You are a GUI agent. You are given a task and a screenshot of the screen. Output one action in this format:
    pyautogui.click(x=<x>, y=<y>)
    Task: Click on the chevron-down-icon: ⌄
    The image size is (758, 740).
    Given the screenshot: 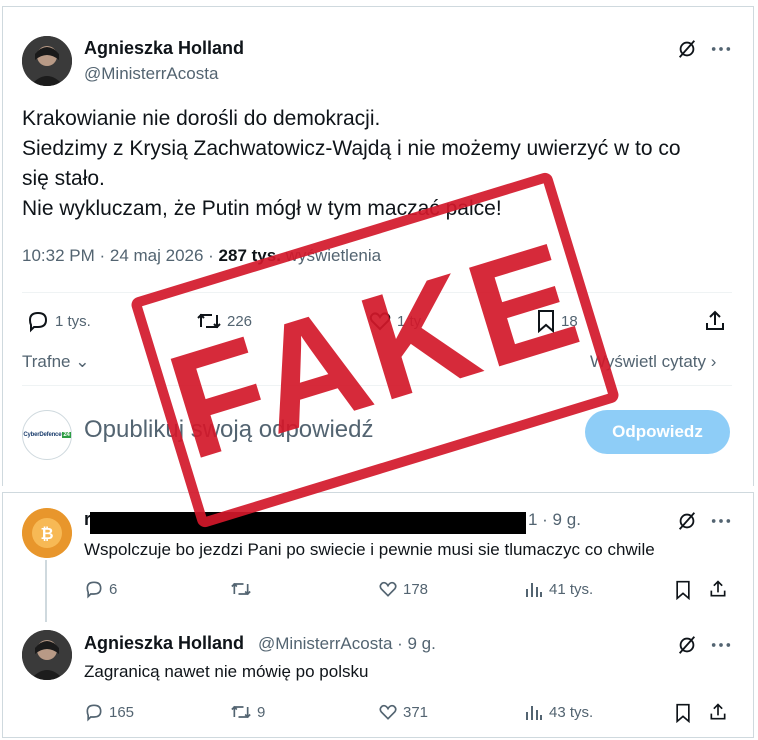 What is the action you would take?
    pyautogui.click(x=80, y=361)
    